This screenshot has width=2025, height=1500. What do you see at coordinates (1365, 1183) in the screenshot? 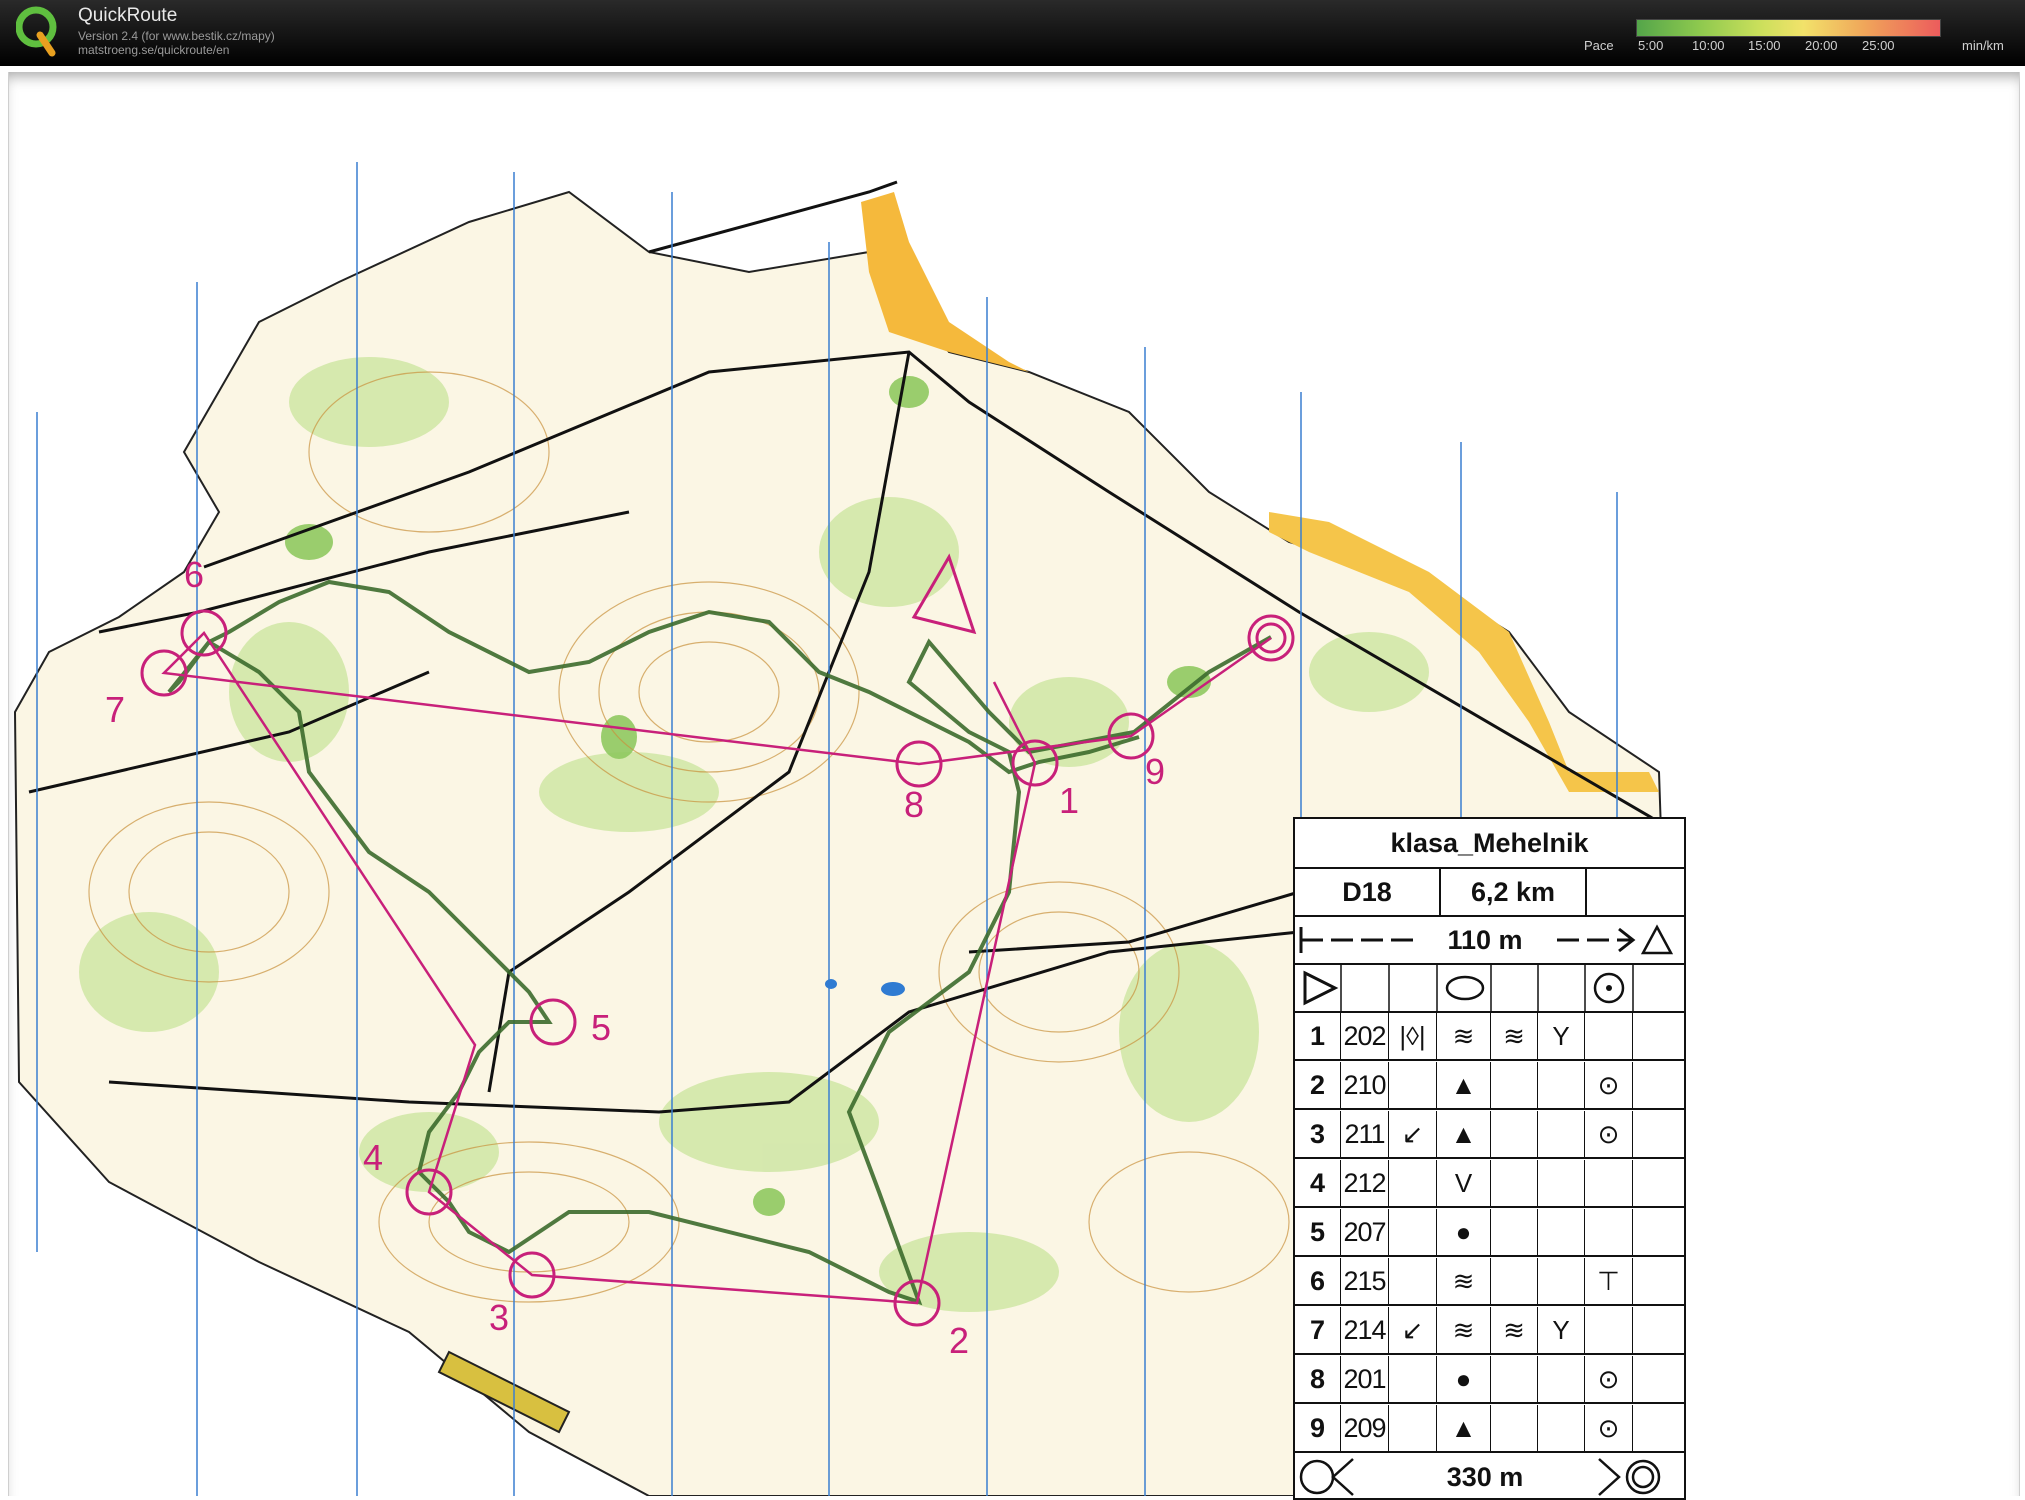
I see `control-code: 212` at bounding box center [1365, 1183].